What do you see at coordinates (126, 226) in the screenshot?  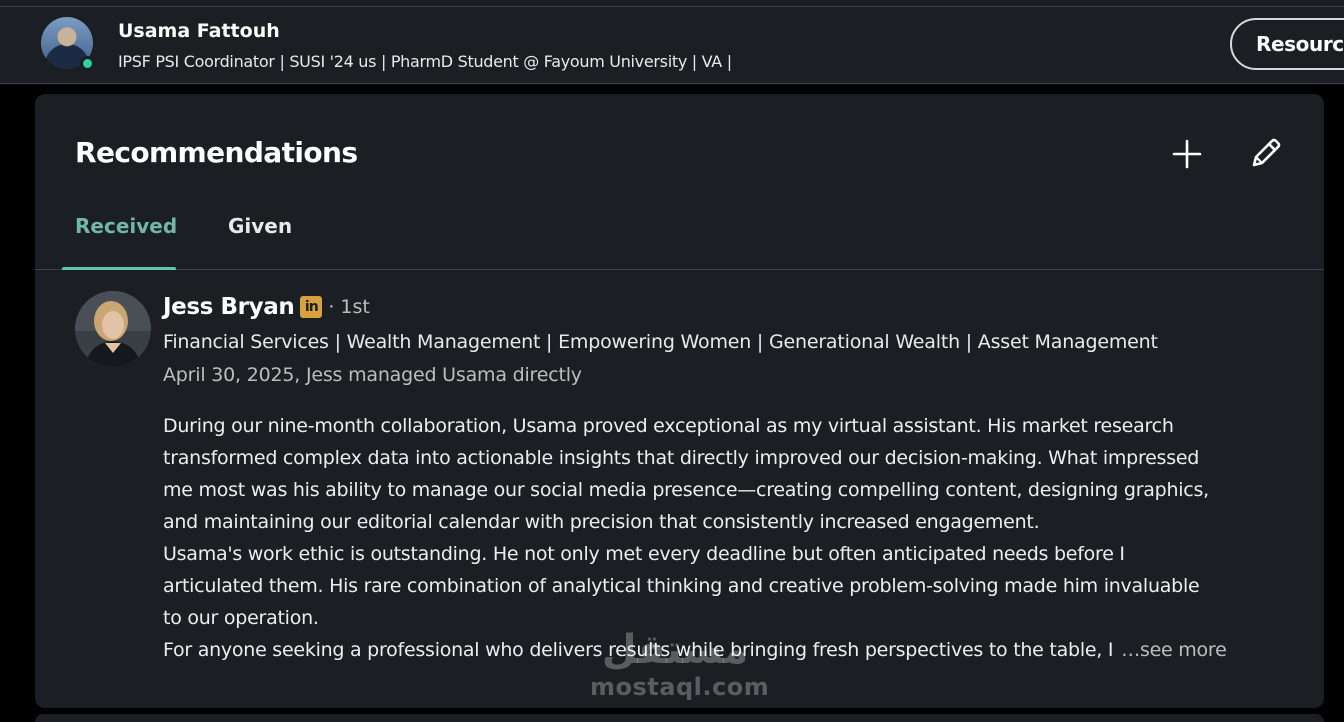 I see `tab-received: Received` at bounding box center [126, 226].